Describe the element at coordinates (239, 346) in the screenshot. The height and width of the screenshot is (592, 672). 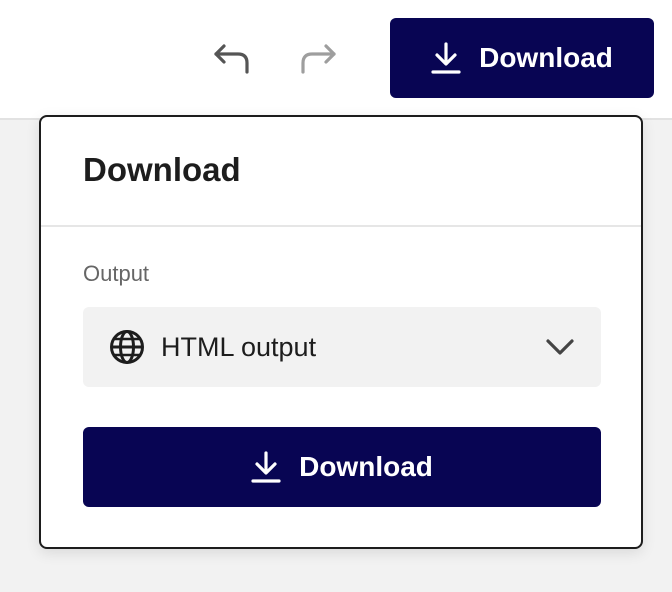
I see `output-select-value: HTML output` at that location.